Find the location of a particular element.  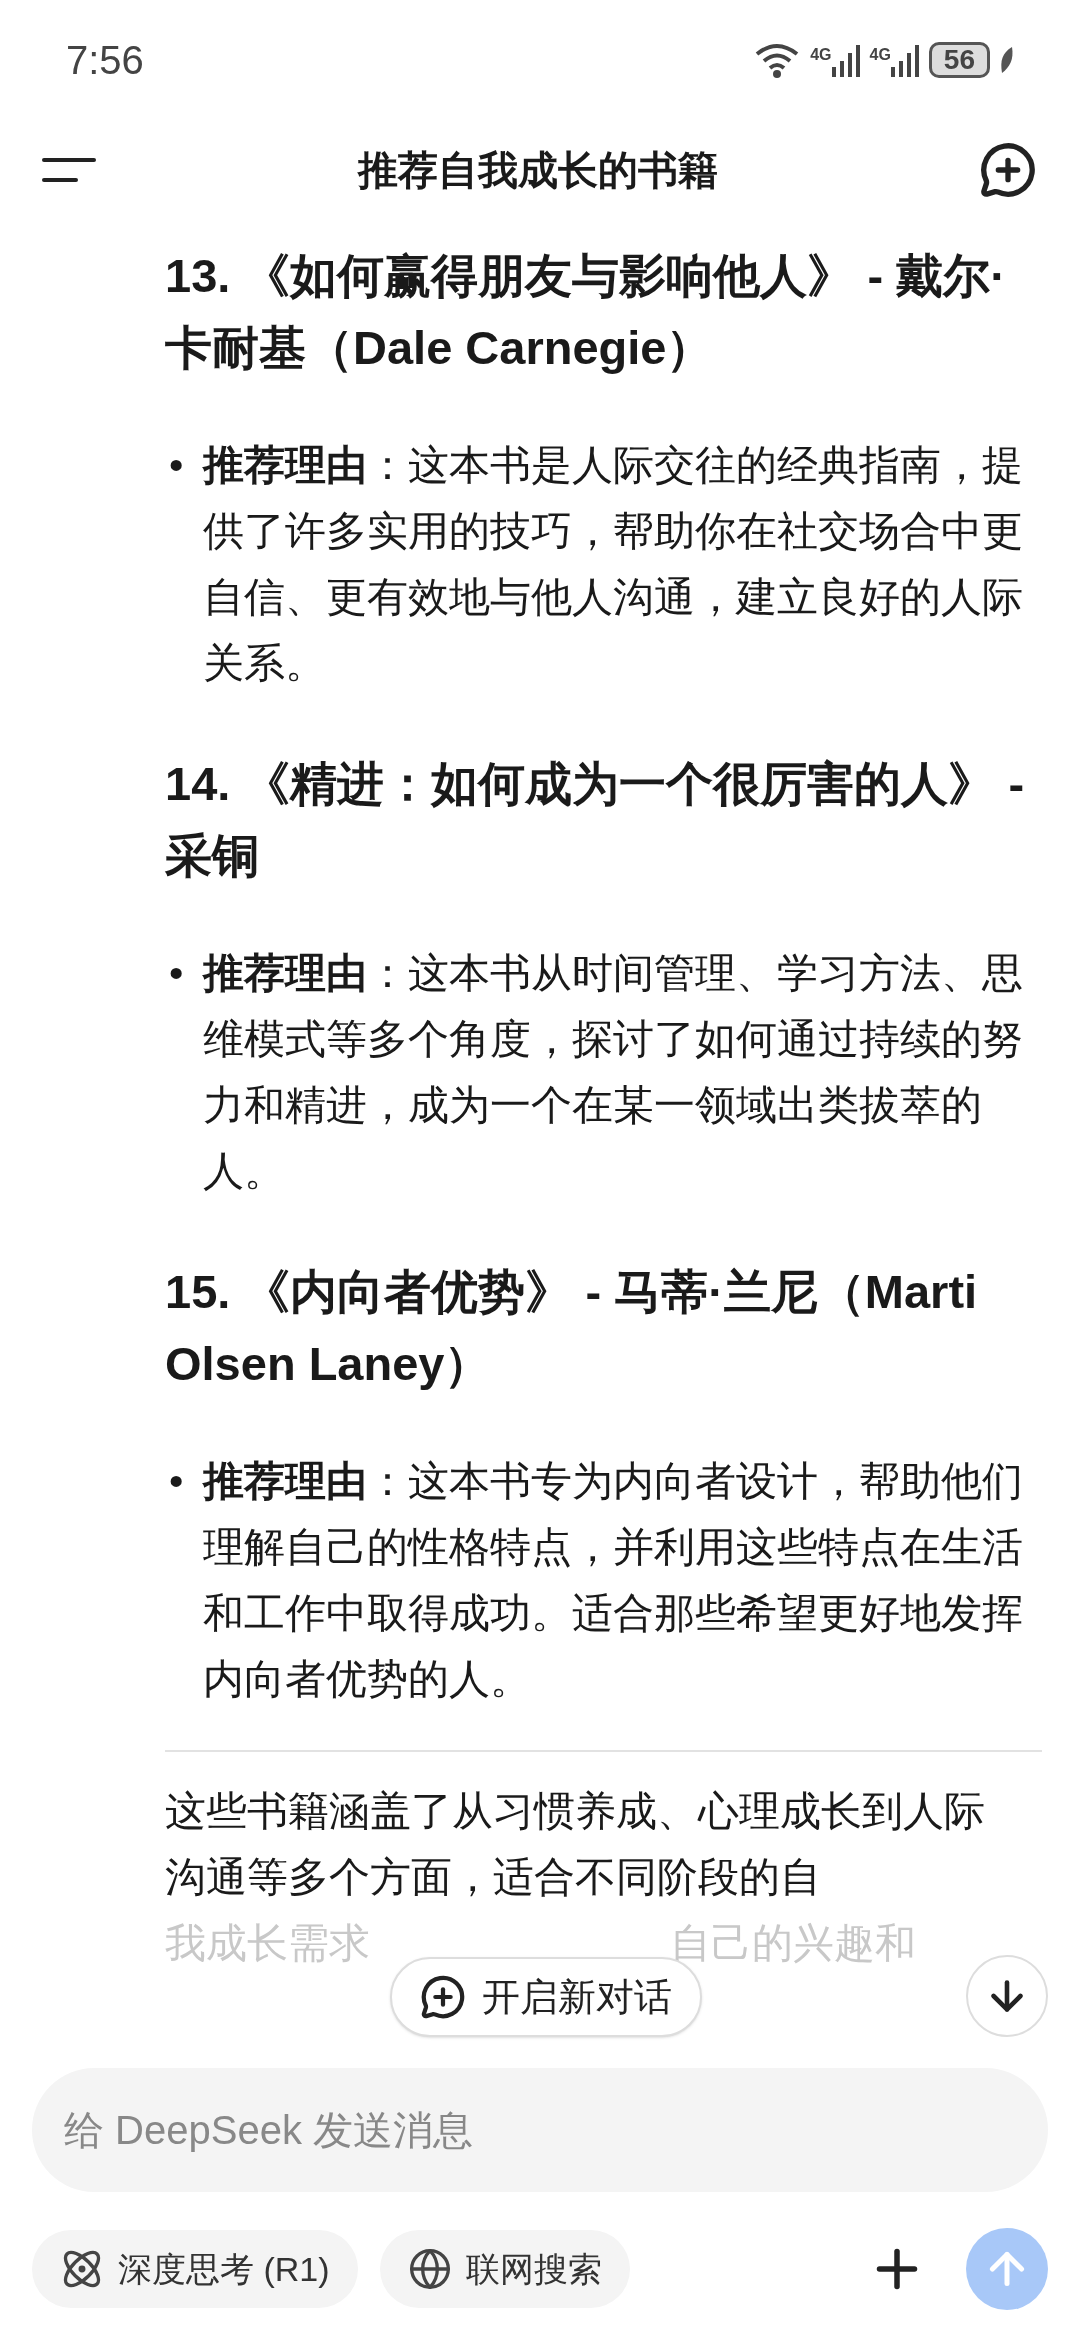

book-heading: 14. 《精进：如何成为一个很厉害的人》 - 采铜 is located at coordinates (595, 820).